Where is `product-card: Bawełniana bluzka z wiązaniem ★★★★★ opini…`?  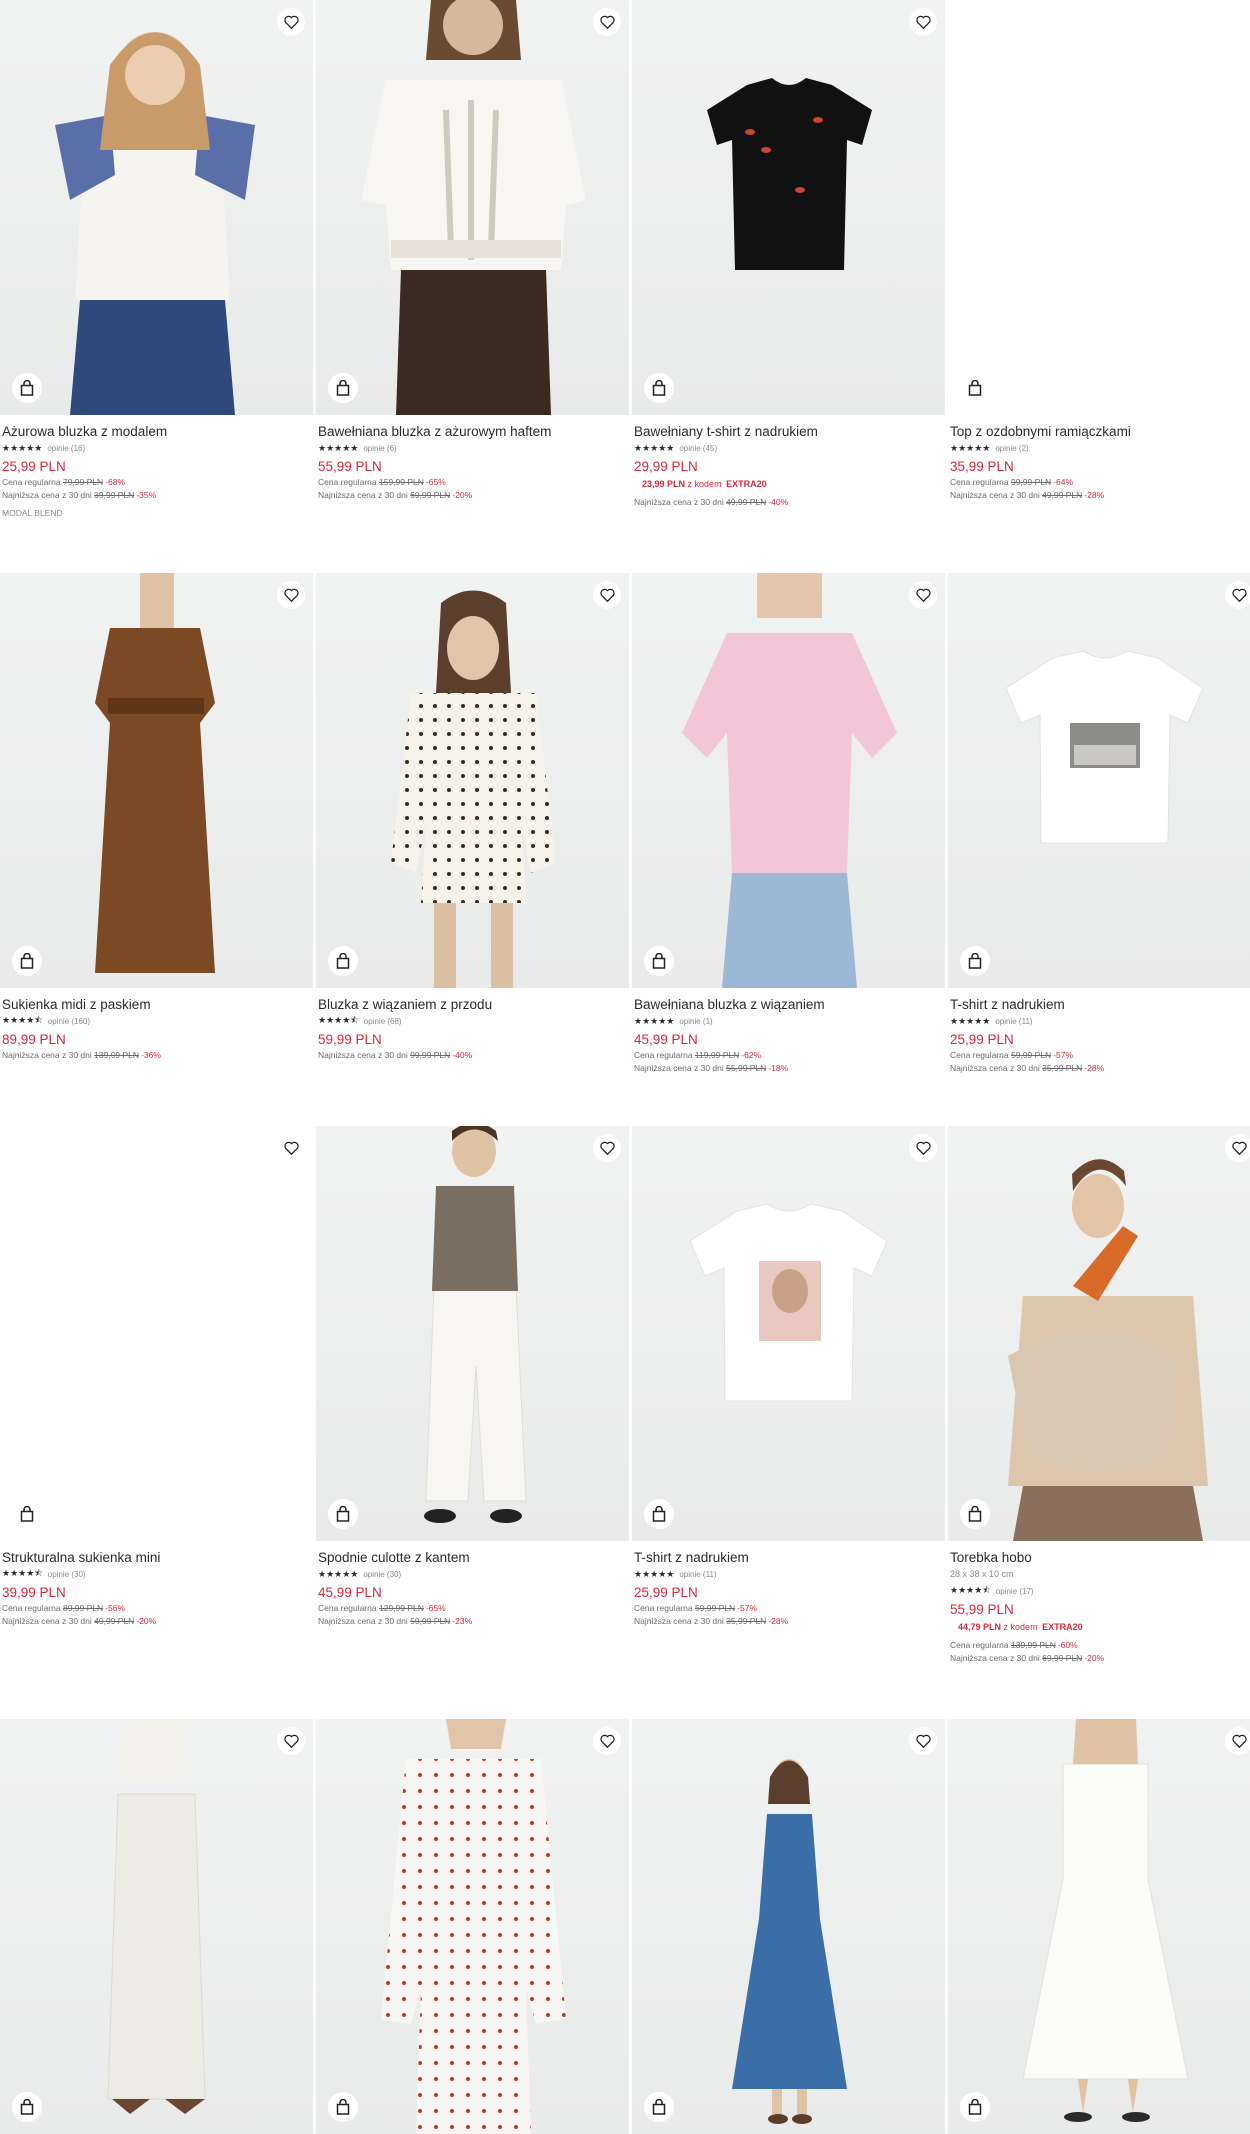
product-card: Bawełniana bluzka z wiązaniem ★★★★★ opini… is located at coordinates (788, 823).